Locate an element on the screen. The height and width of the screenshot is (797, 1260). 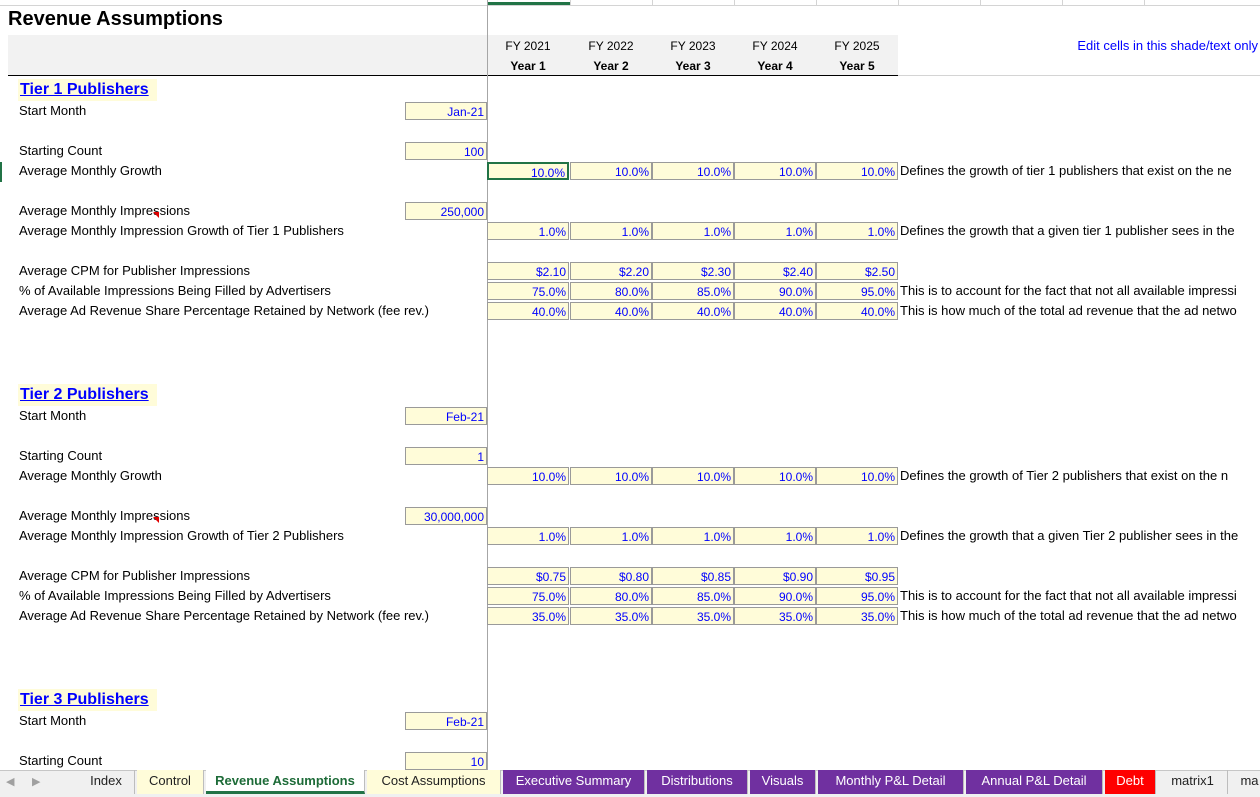
impressions-input: 30,000,000 is located at coordinates (446, 516).